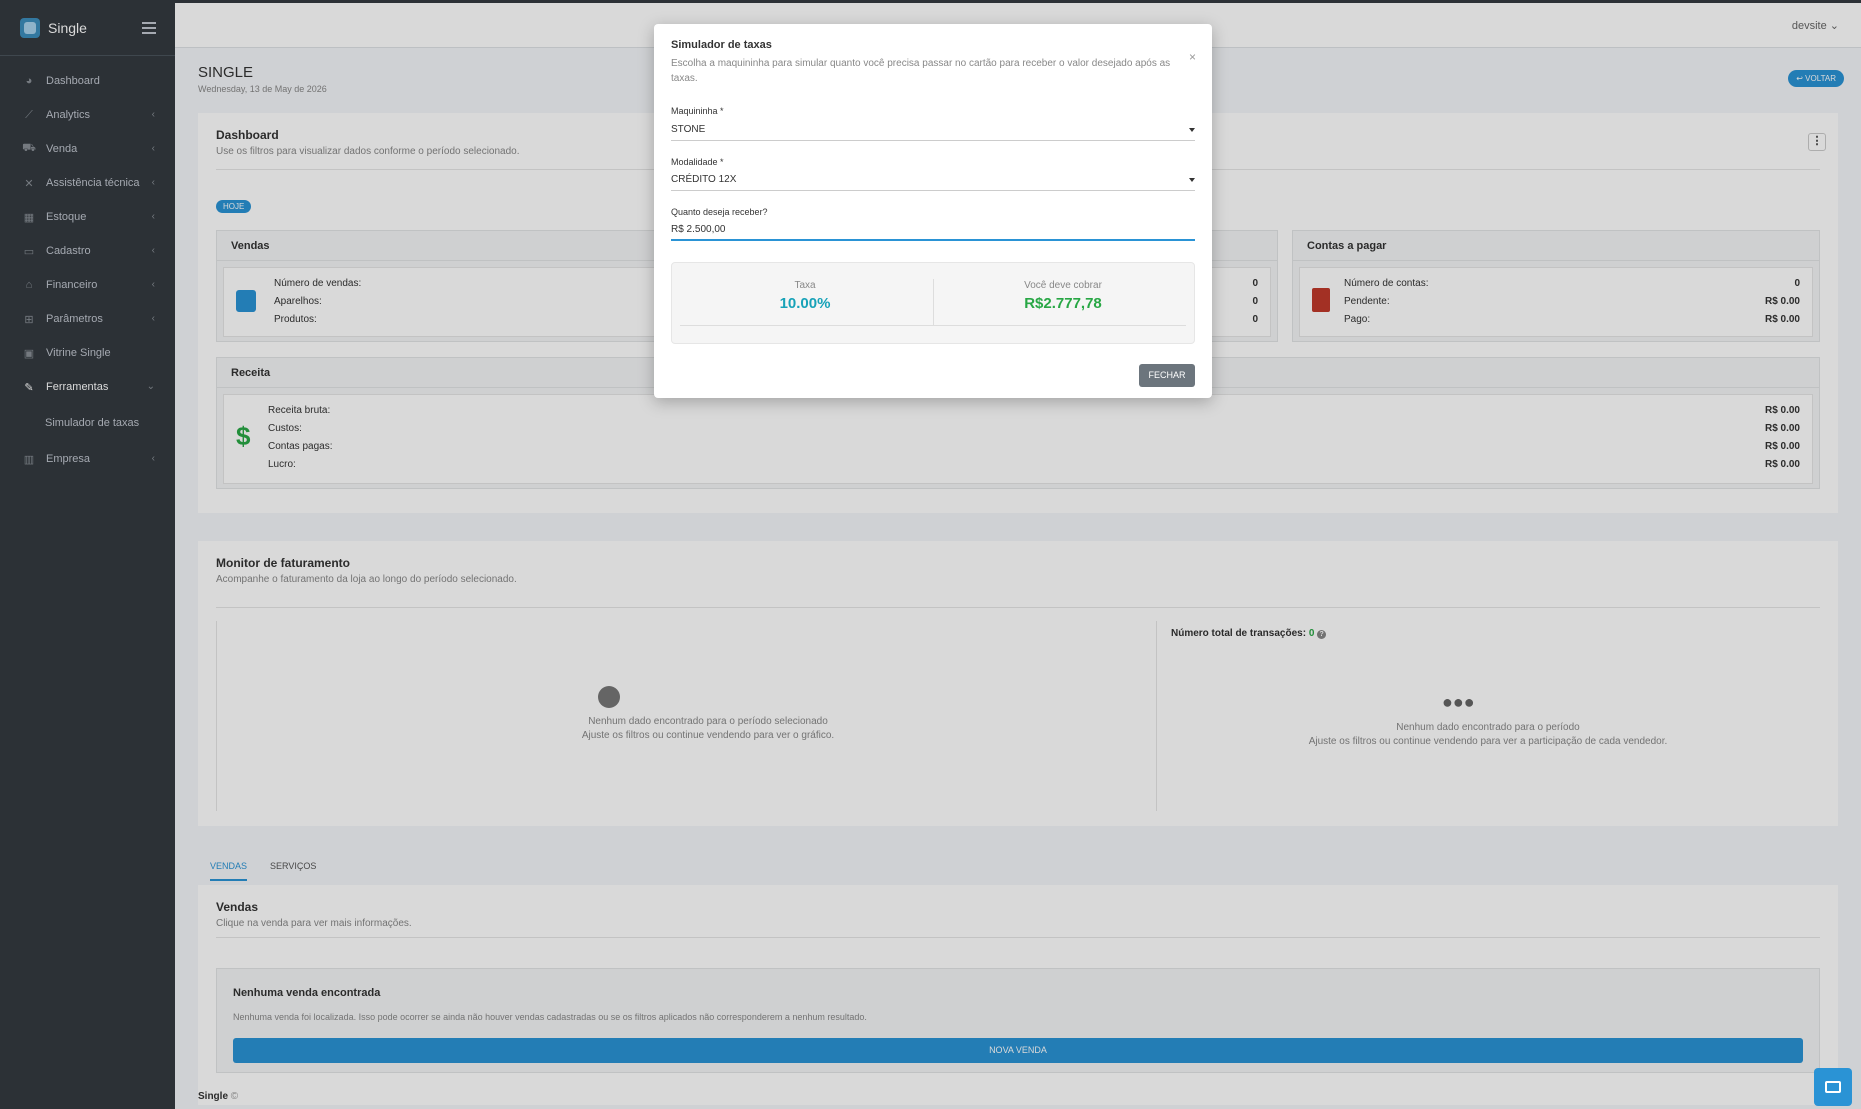  What do you see at coordinates (698, 229) in the screenshot?
I see `valor-value: R$ 2.500,00` at bounding box center [698, 229].